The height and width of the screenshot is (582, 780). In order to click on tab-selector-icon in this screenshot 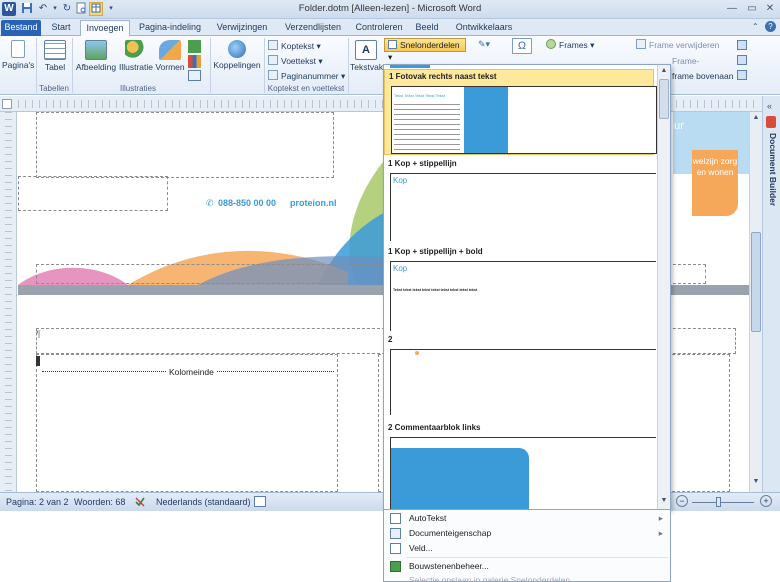, I will do `click(7, 104)`.